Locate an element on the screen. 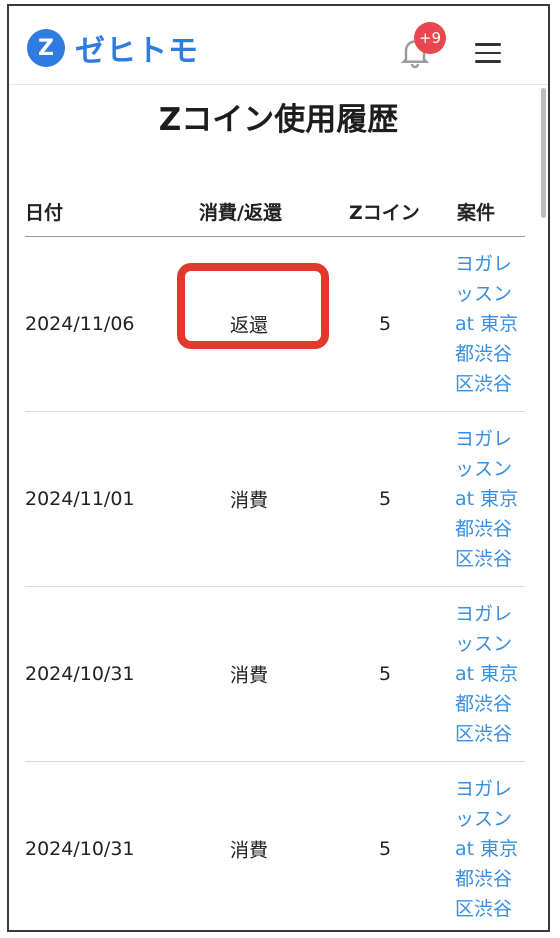 This screenshot has width=560, height=938. page-title: Zコイン使用履歴 is located at coordinates (278, 120).